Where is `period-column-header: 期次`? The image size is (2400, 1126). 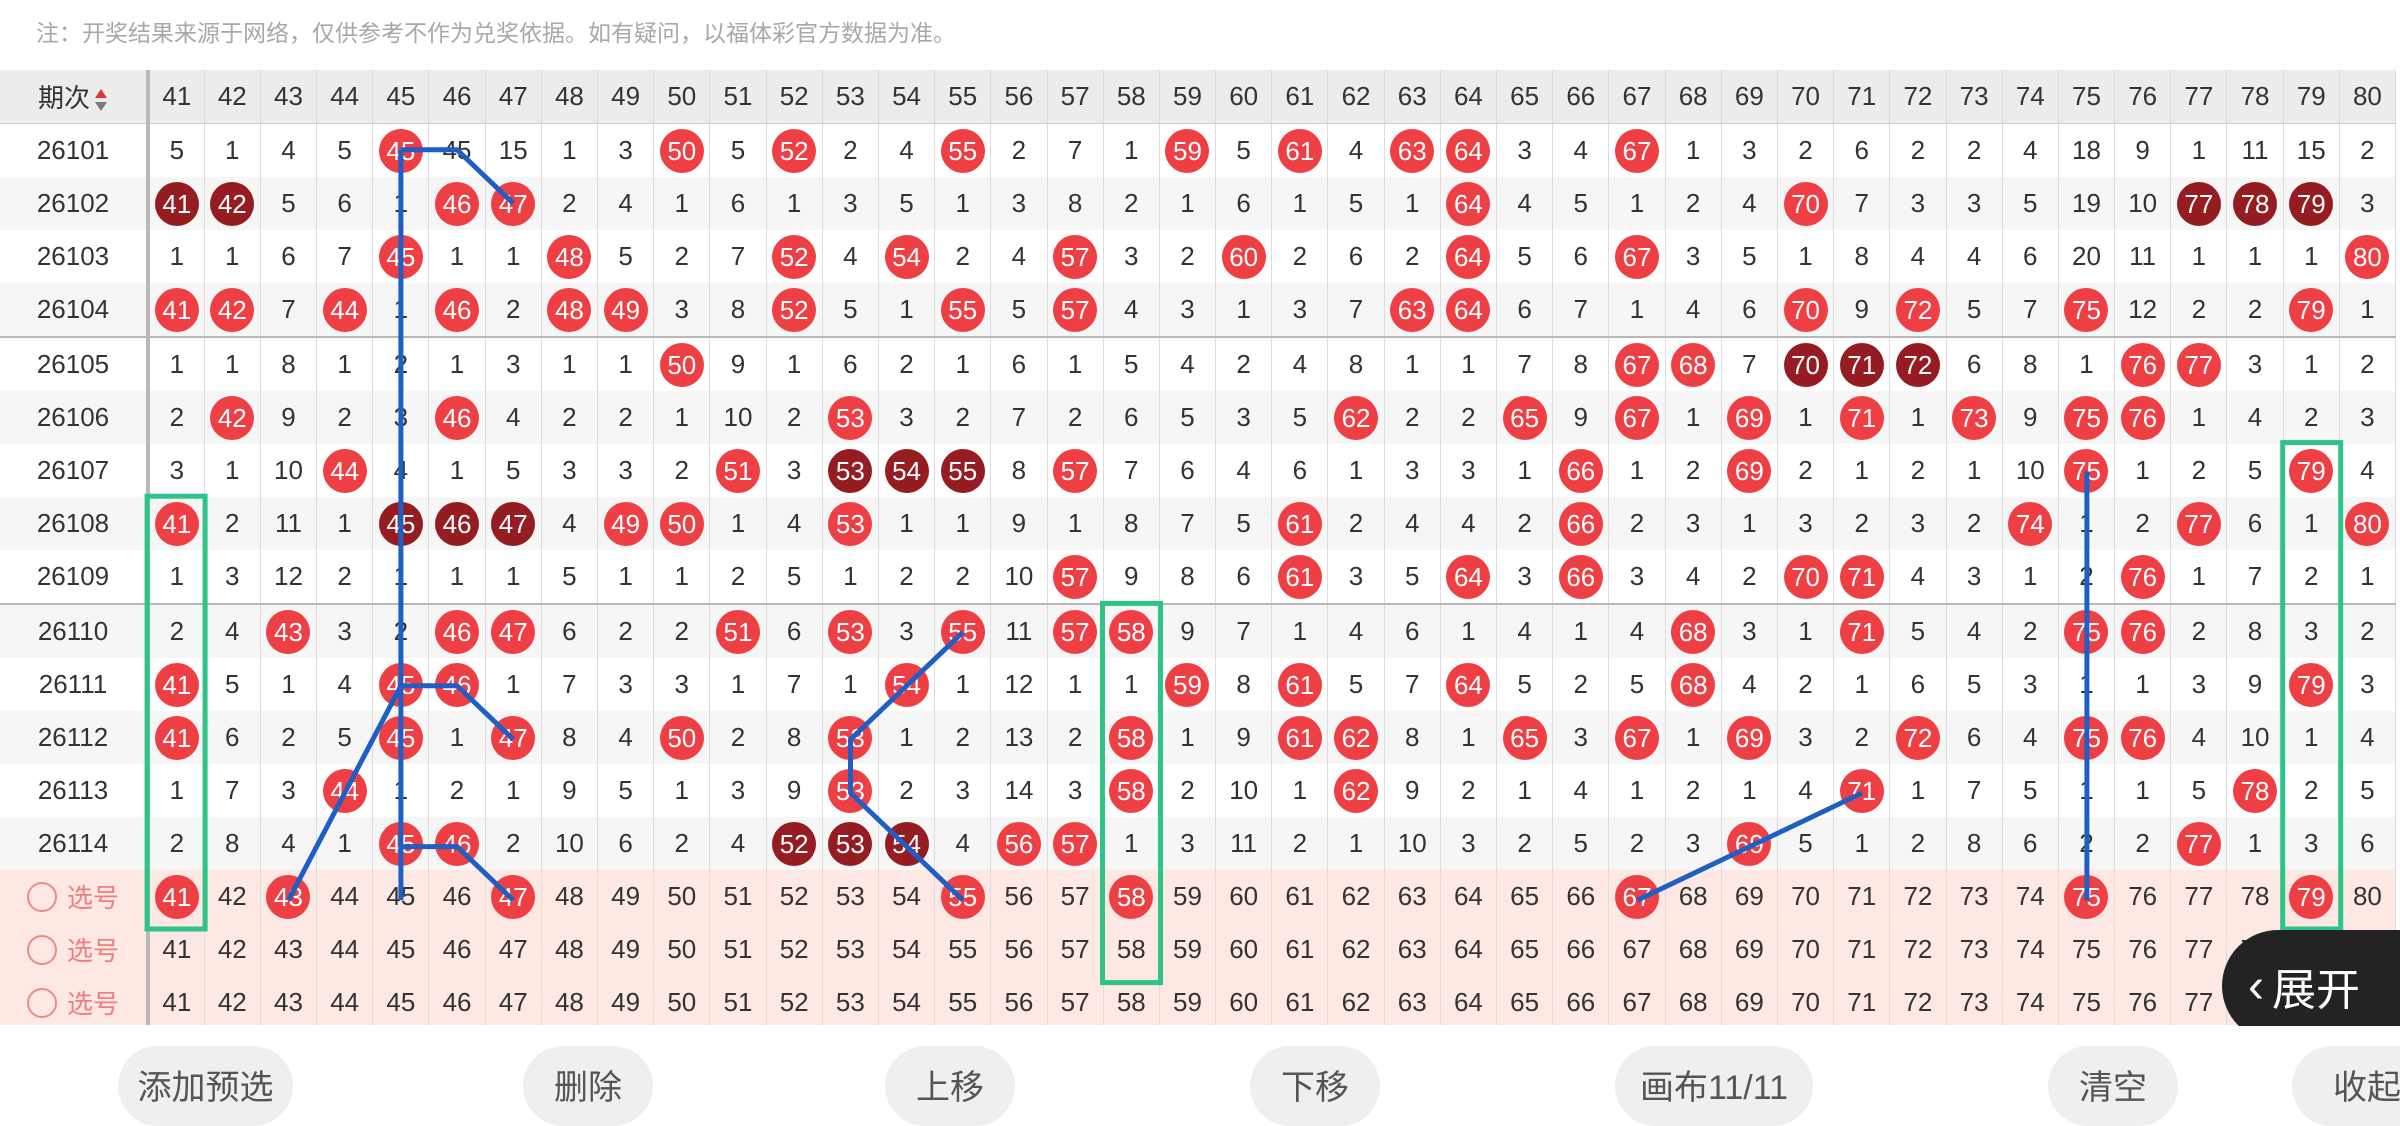
period-column-header: 期次 is located at coordinates (75, 97).